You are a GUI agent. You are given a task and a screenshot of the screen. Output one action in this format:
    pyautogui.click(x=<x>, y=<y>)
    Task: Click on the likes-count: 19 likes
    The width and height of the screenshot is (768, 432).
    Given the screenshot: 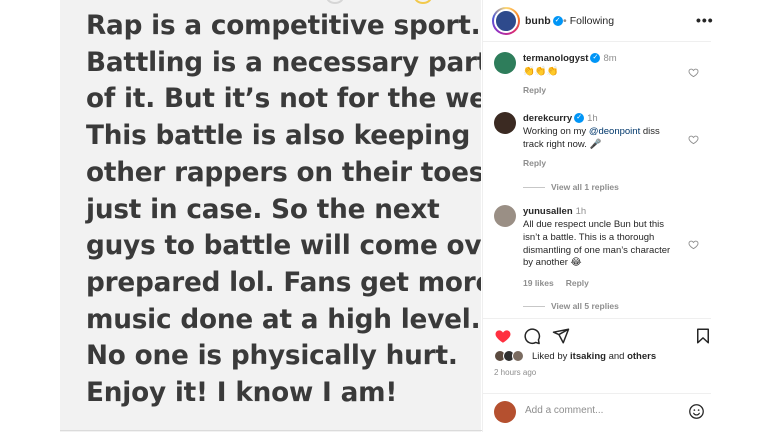 What is the action you would take?
    pyautogui.click(x=538, y=283)
    